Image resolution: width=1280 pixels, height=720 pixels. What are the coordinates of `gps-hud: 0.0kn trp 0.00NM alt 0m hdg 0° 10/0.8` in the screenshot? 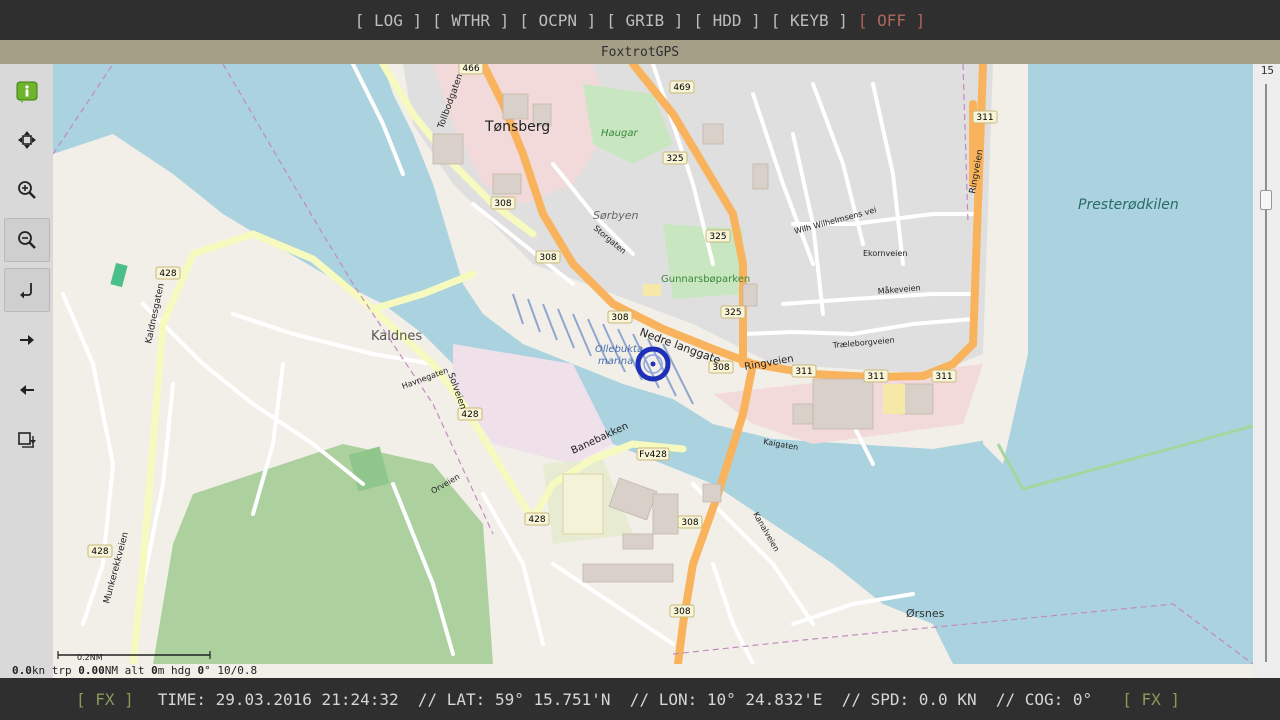 It's located at (626, 671).